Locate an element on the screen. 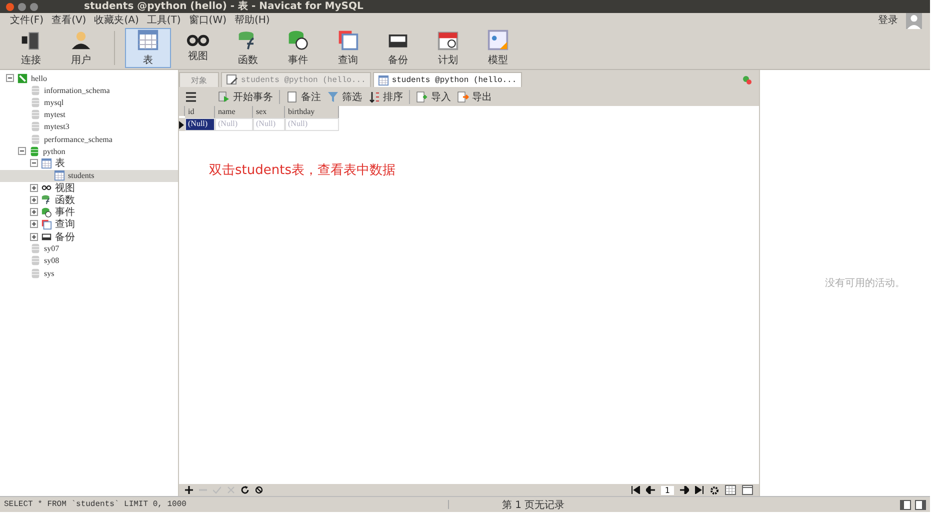 This screenshot has width=945, height=518. toolbar-button: 视图 is located at coordinates (198, 48).